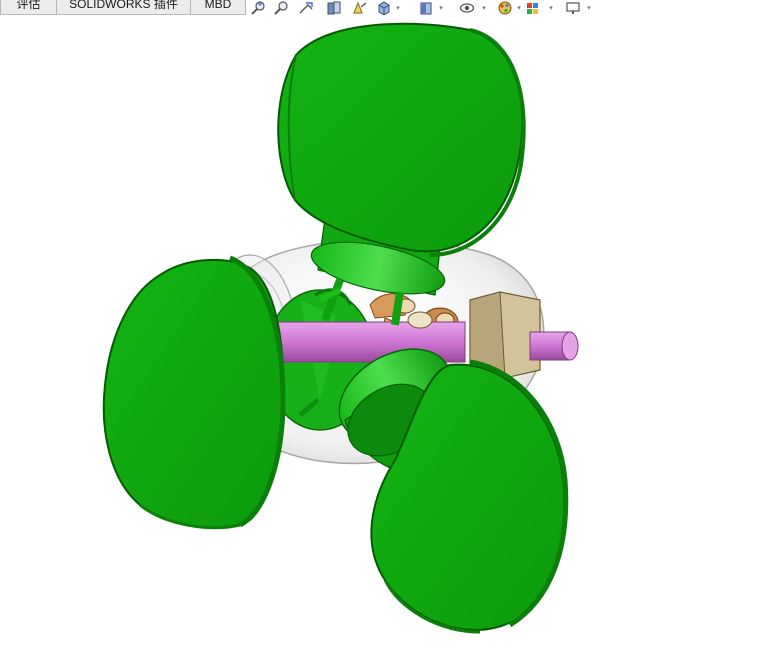 The width and height of the screenshot is (771, 665). I want to click on view-orientation-icon, so click(384, 8).